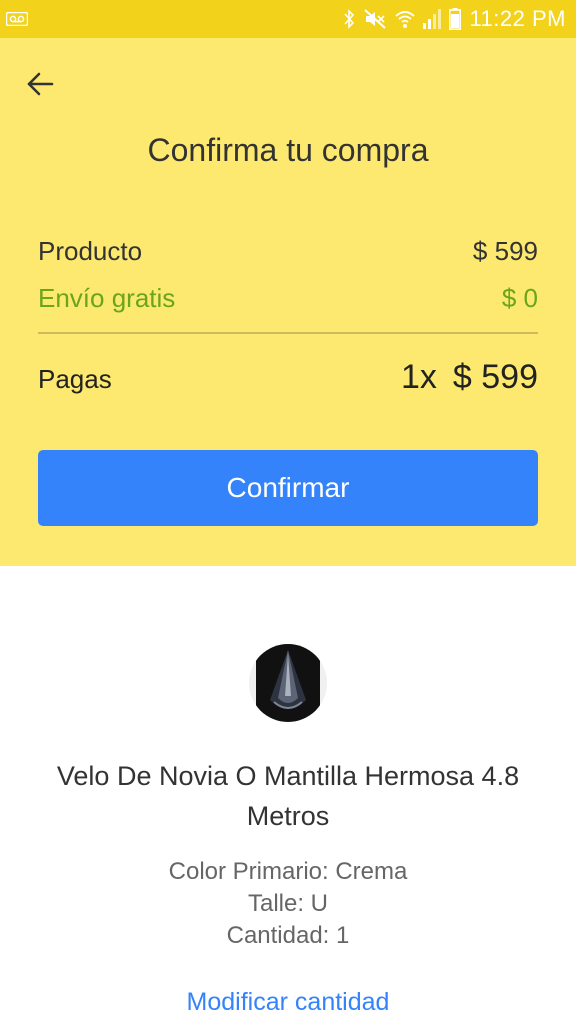 This screenshot has height=1024, width=576. I want to click on attribute-size: Talle: U, so click(288, 903).